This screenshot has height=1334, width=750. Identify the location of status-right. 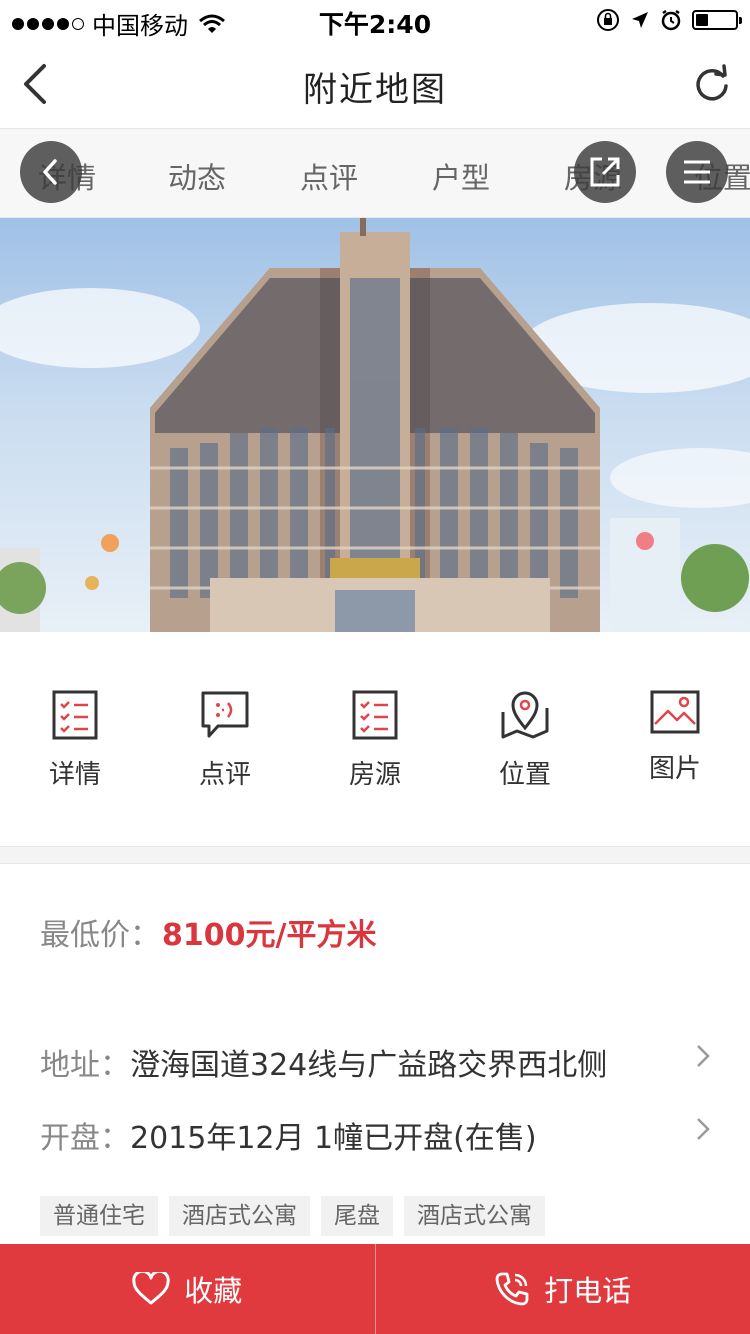
(669, 20).